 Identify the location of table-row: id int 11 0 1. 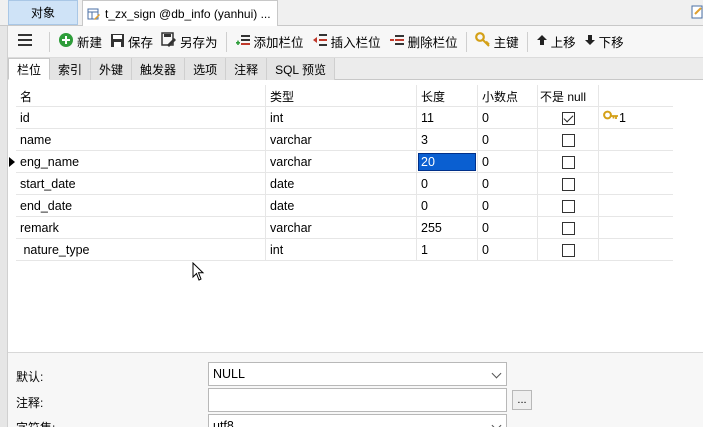
(344, 118).